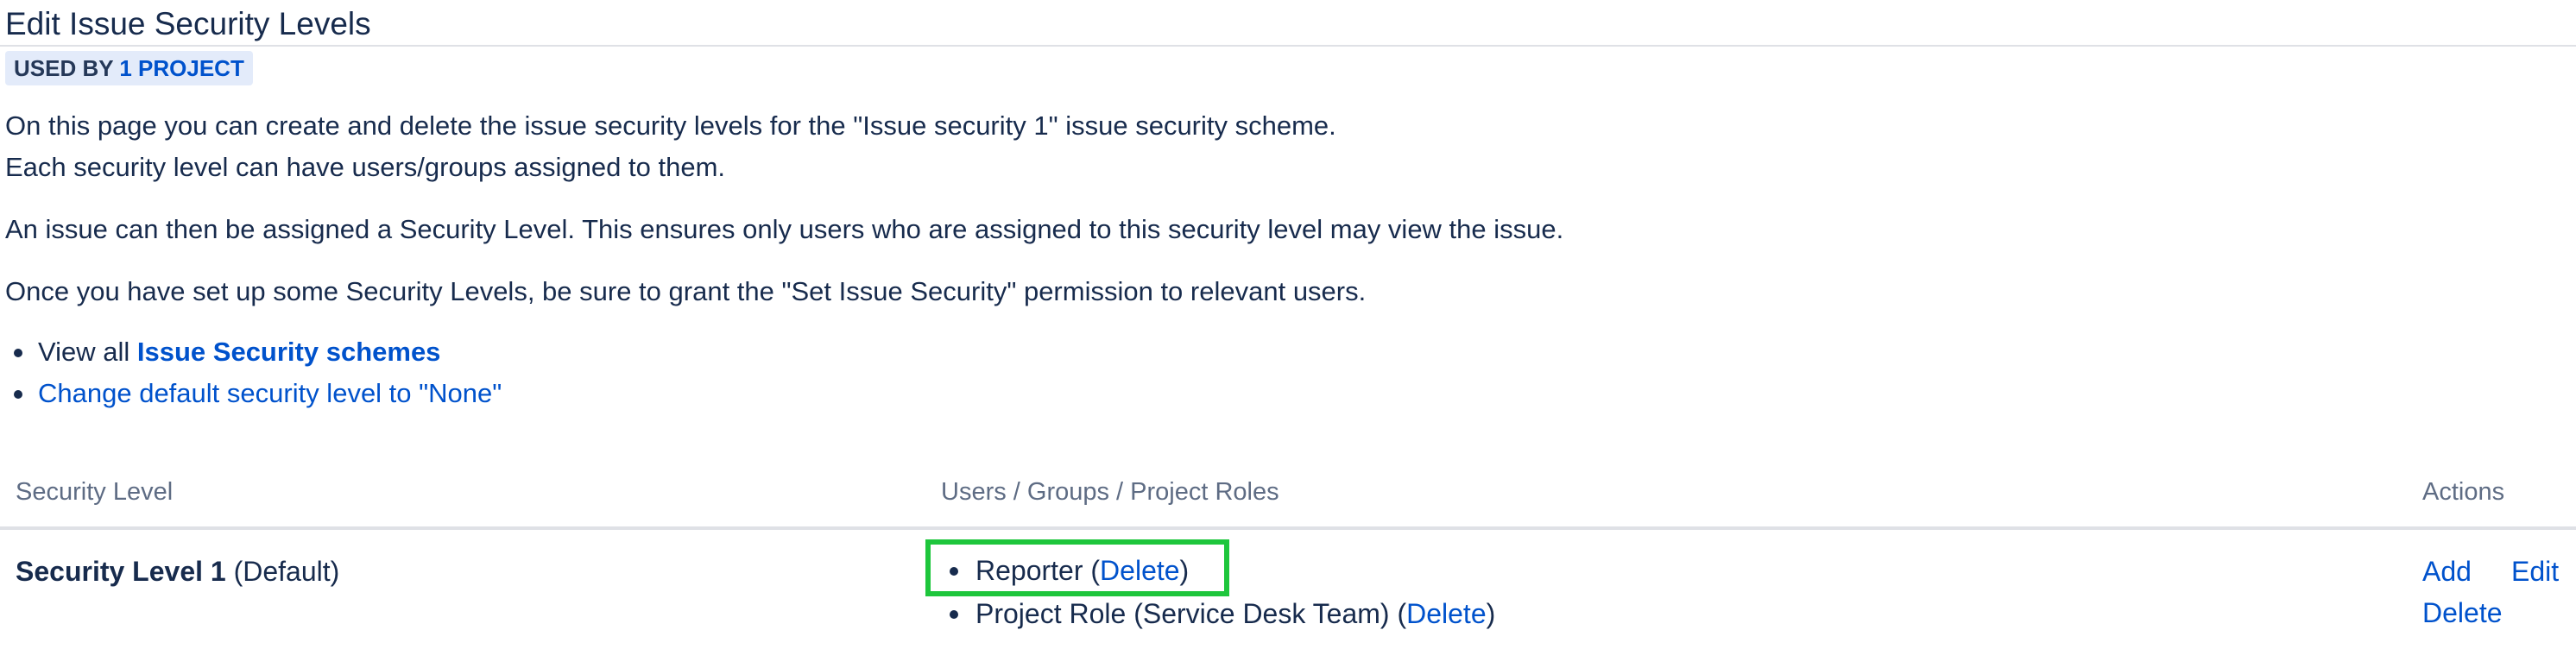  I want to click on column-header-members: Users / Groups / Project Roles, so click(1110, 492).